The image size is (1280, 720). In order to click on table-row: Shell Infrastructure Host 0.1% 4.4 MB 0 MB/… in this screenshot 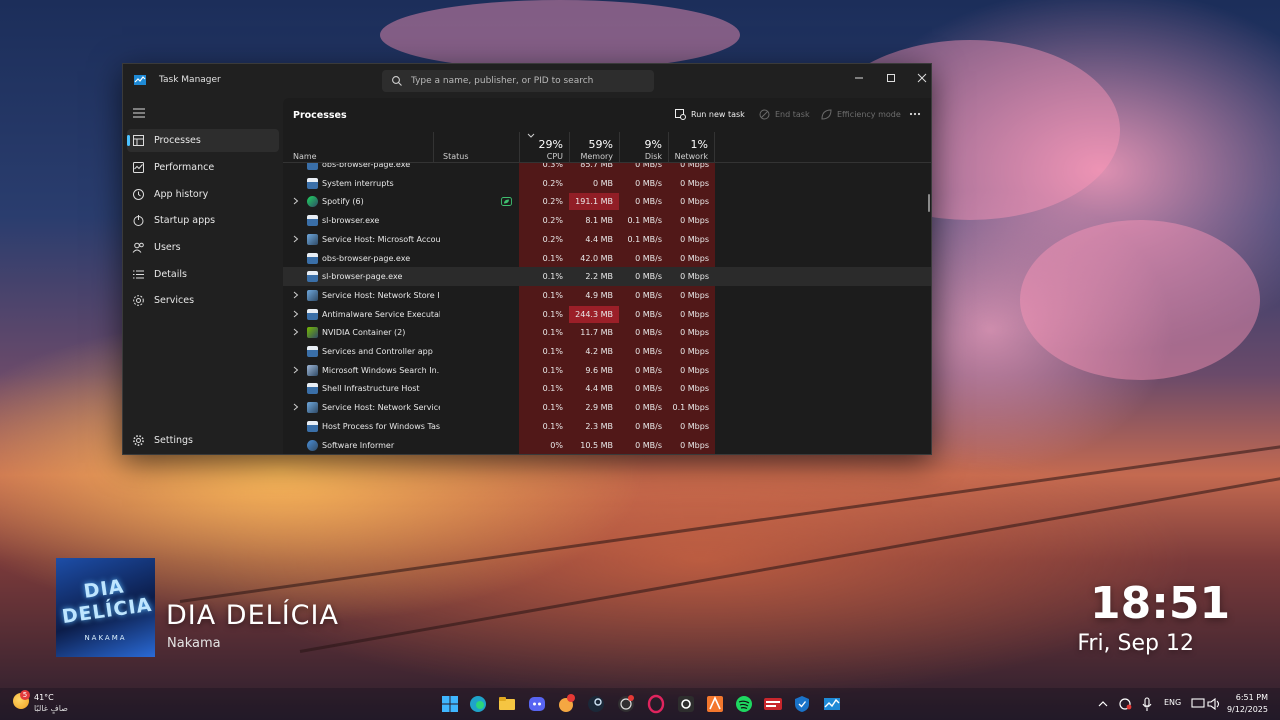, I will do `click(607, 388)`.